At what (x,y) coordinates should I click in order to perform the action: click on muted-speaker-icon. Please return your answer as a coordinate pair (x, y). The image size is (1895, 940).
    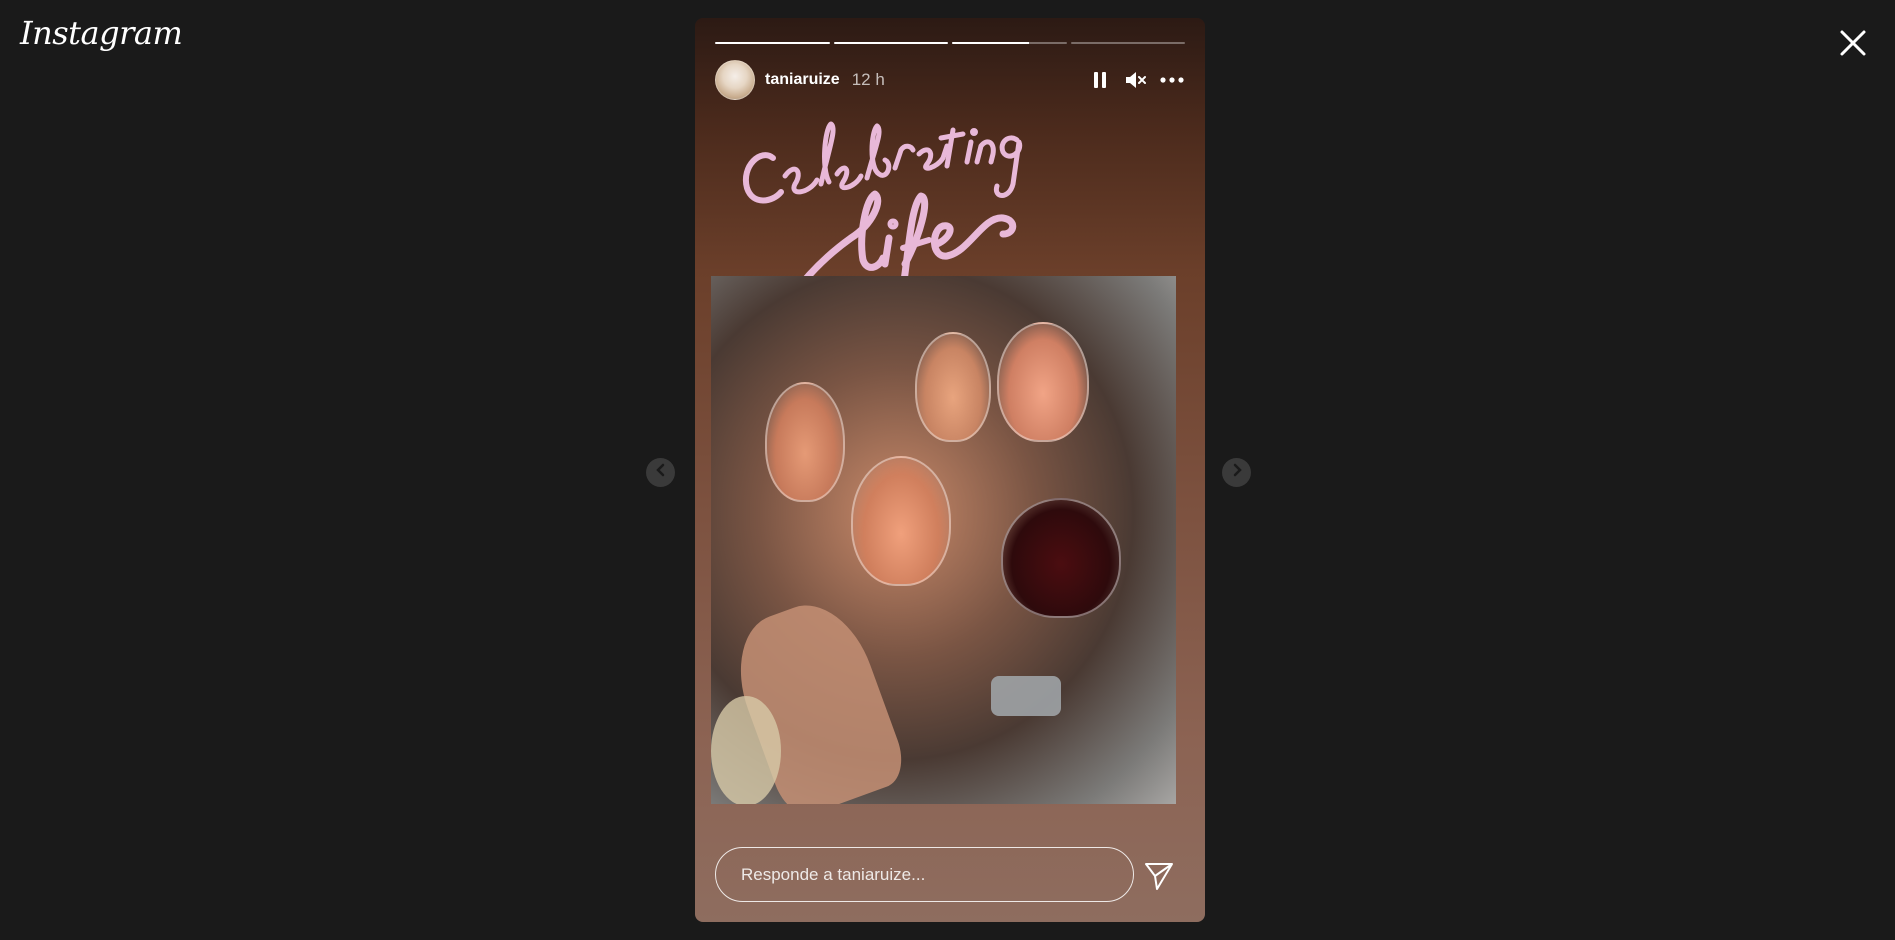
    Looking at the image, I should click on (1136, 80).